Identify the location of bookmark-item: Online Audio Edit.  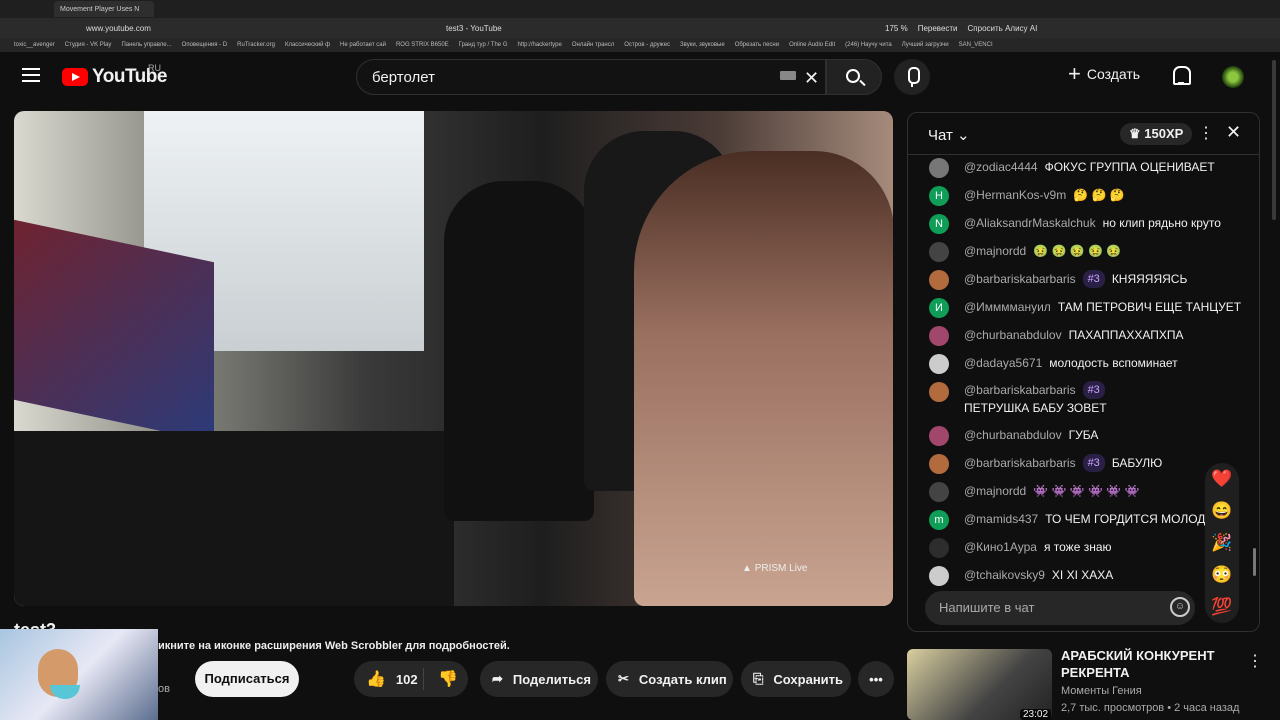
(812, 45).